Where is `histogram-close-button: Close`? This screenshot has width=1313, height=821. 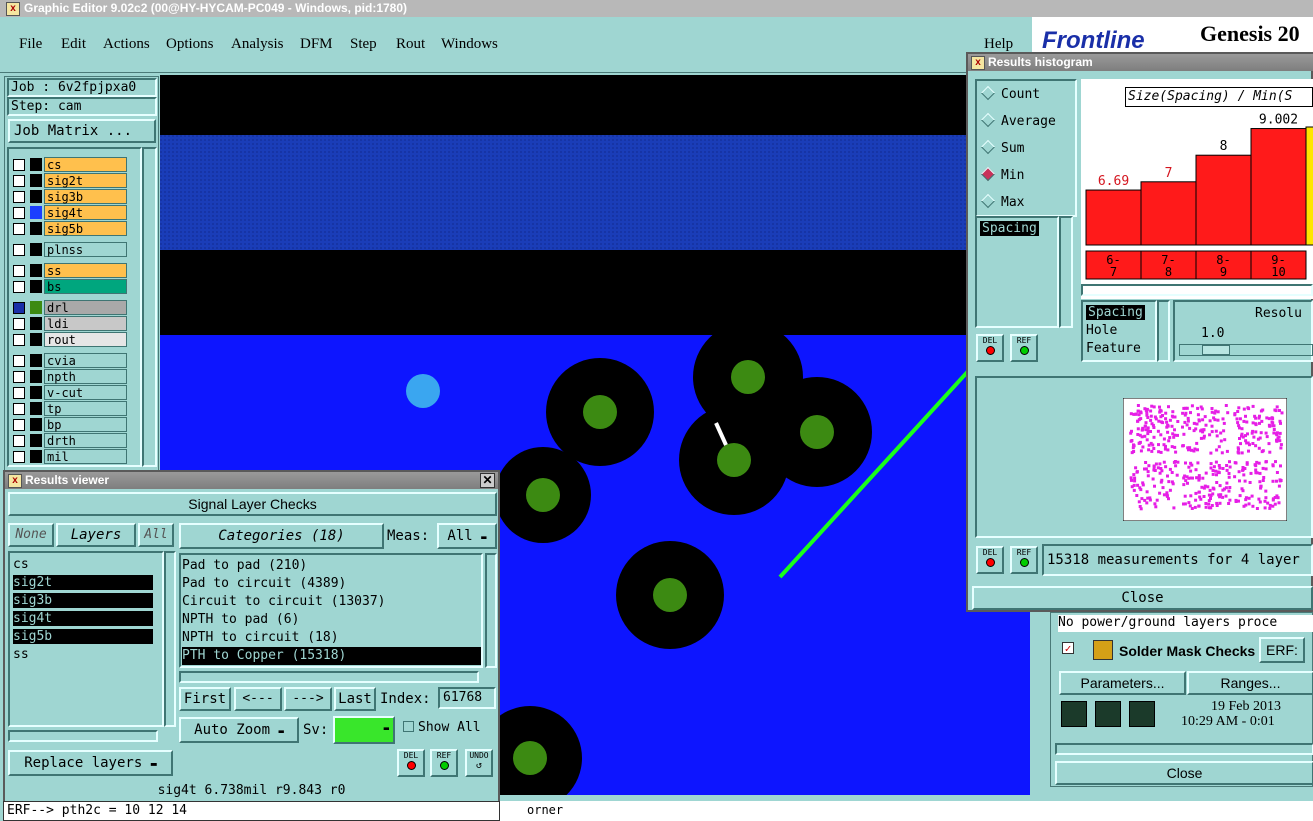 histogram-close-button: Close is located at coordinates (1142, 598).